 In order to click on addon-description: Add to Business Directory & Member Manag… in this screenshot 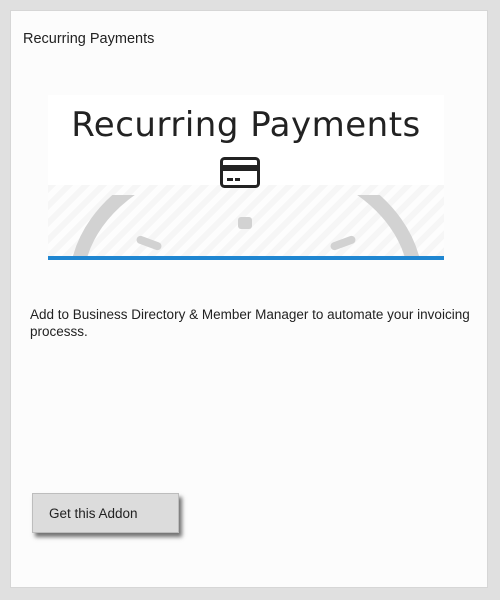, I will do `click(250, 323)`.